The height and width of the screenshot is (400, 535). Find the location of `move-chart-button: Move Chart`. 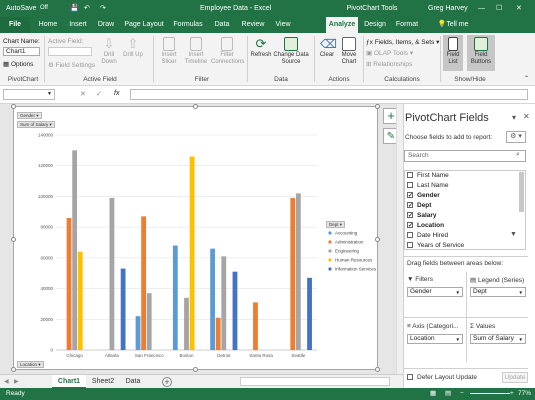

move-chart-button: Move Chart is located at coordinates (349, 51).